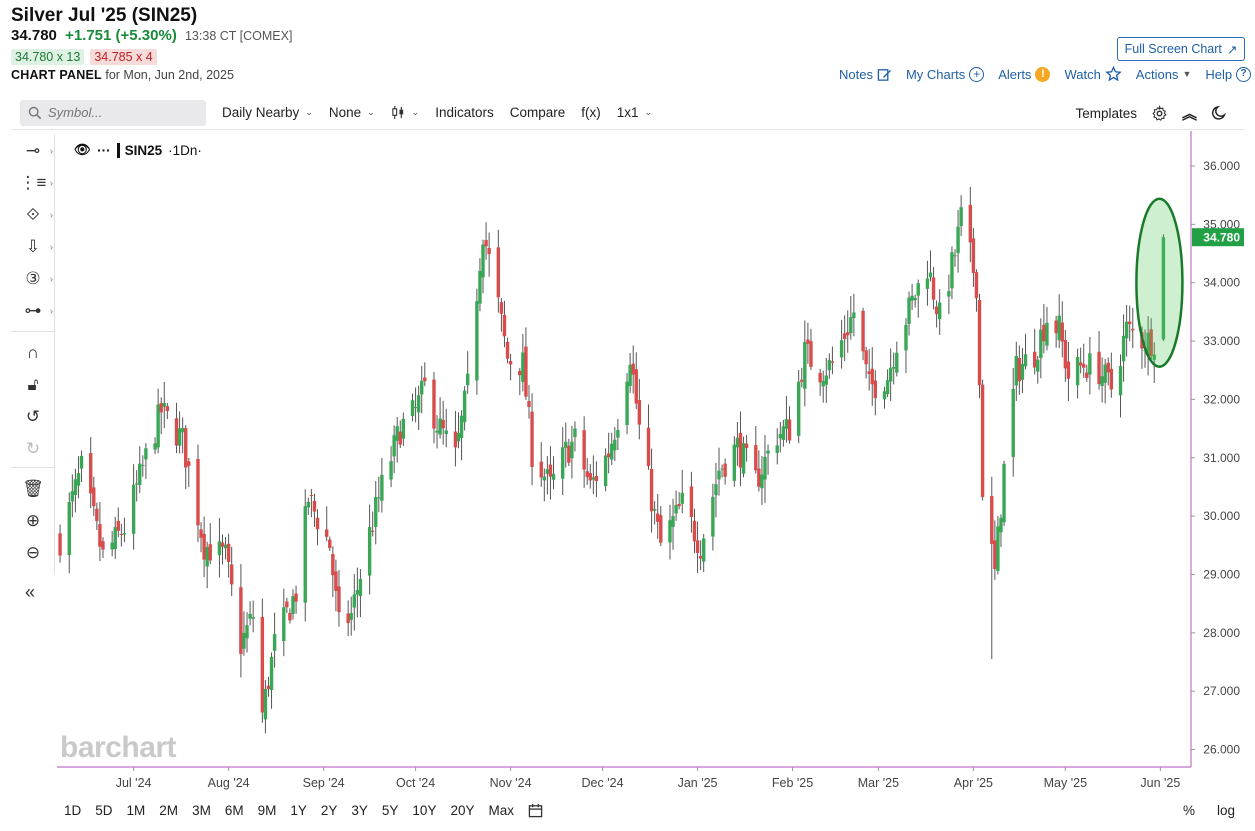  I want to click on price-tick-label: 34.000, so click(1221, 283).